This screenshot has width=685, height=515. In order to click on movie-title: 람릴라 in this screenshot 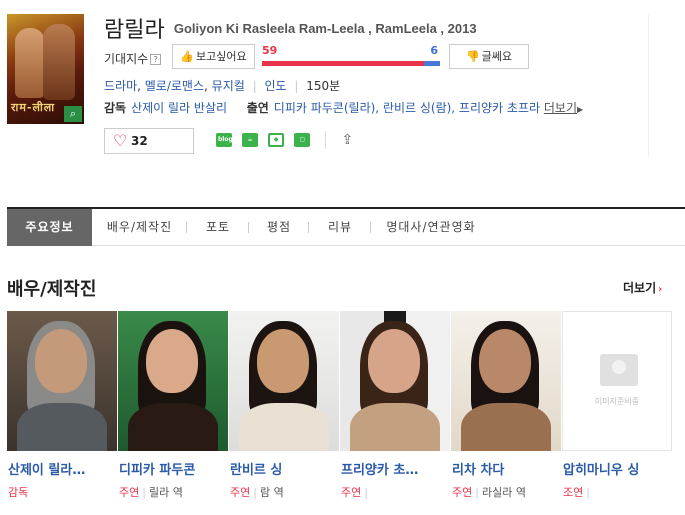, I will do `click(134, 30)`.